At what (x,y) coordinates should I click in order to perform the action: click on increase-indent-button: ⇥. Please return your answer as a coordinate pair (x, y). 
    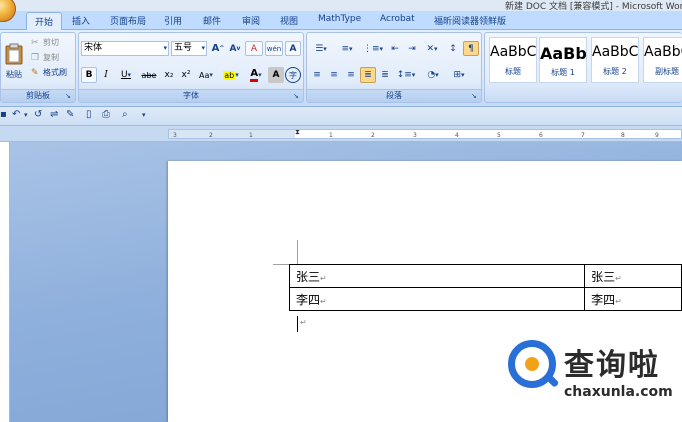
    Looking at the image, I should click on (412, 48).